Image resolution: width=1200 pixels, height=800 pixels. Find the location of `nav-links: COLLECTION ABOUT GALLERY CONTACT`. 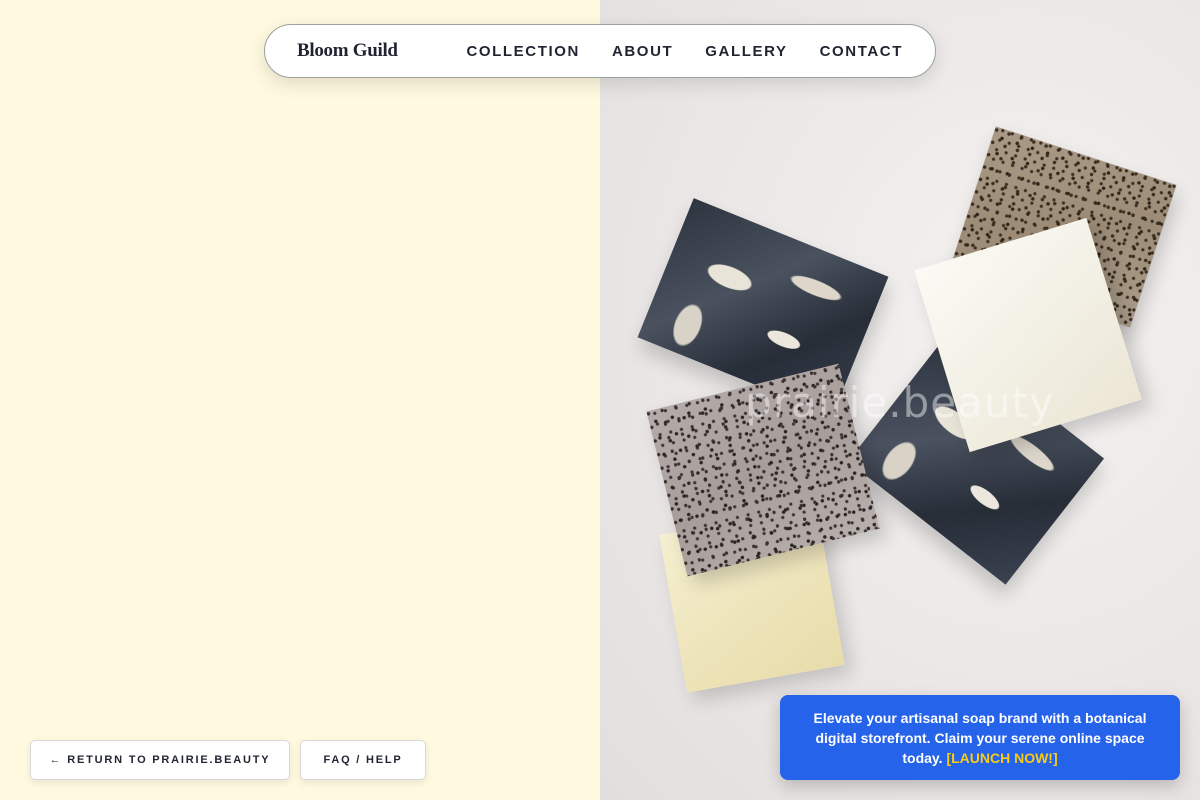

nav-links: COLLECTION ABOUT GALLERY CONTACT is located at coordinates (684, 51).